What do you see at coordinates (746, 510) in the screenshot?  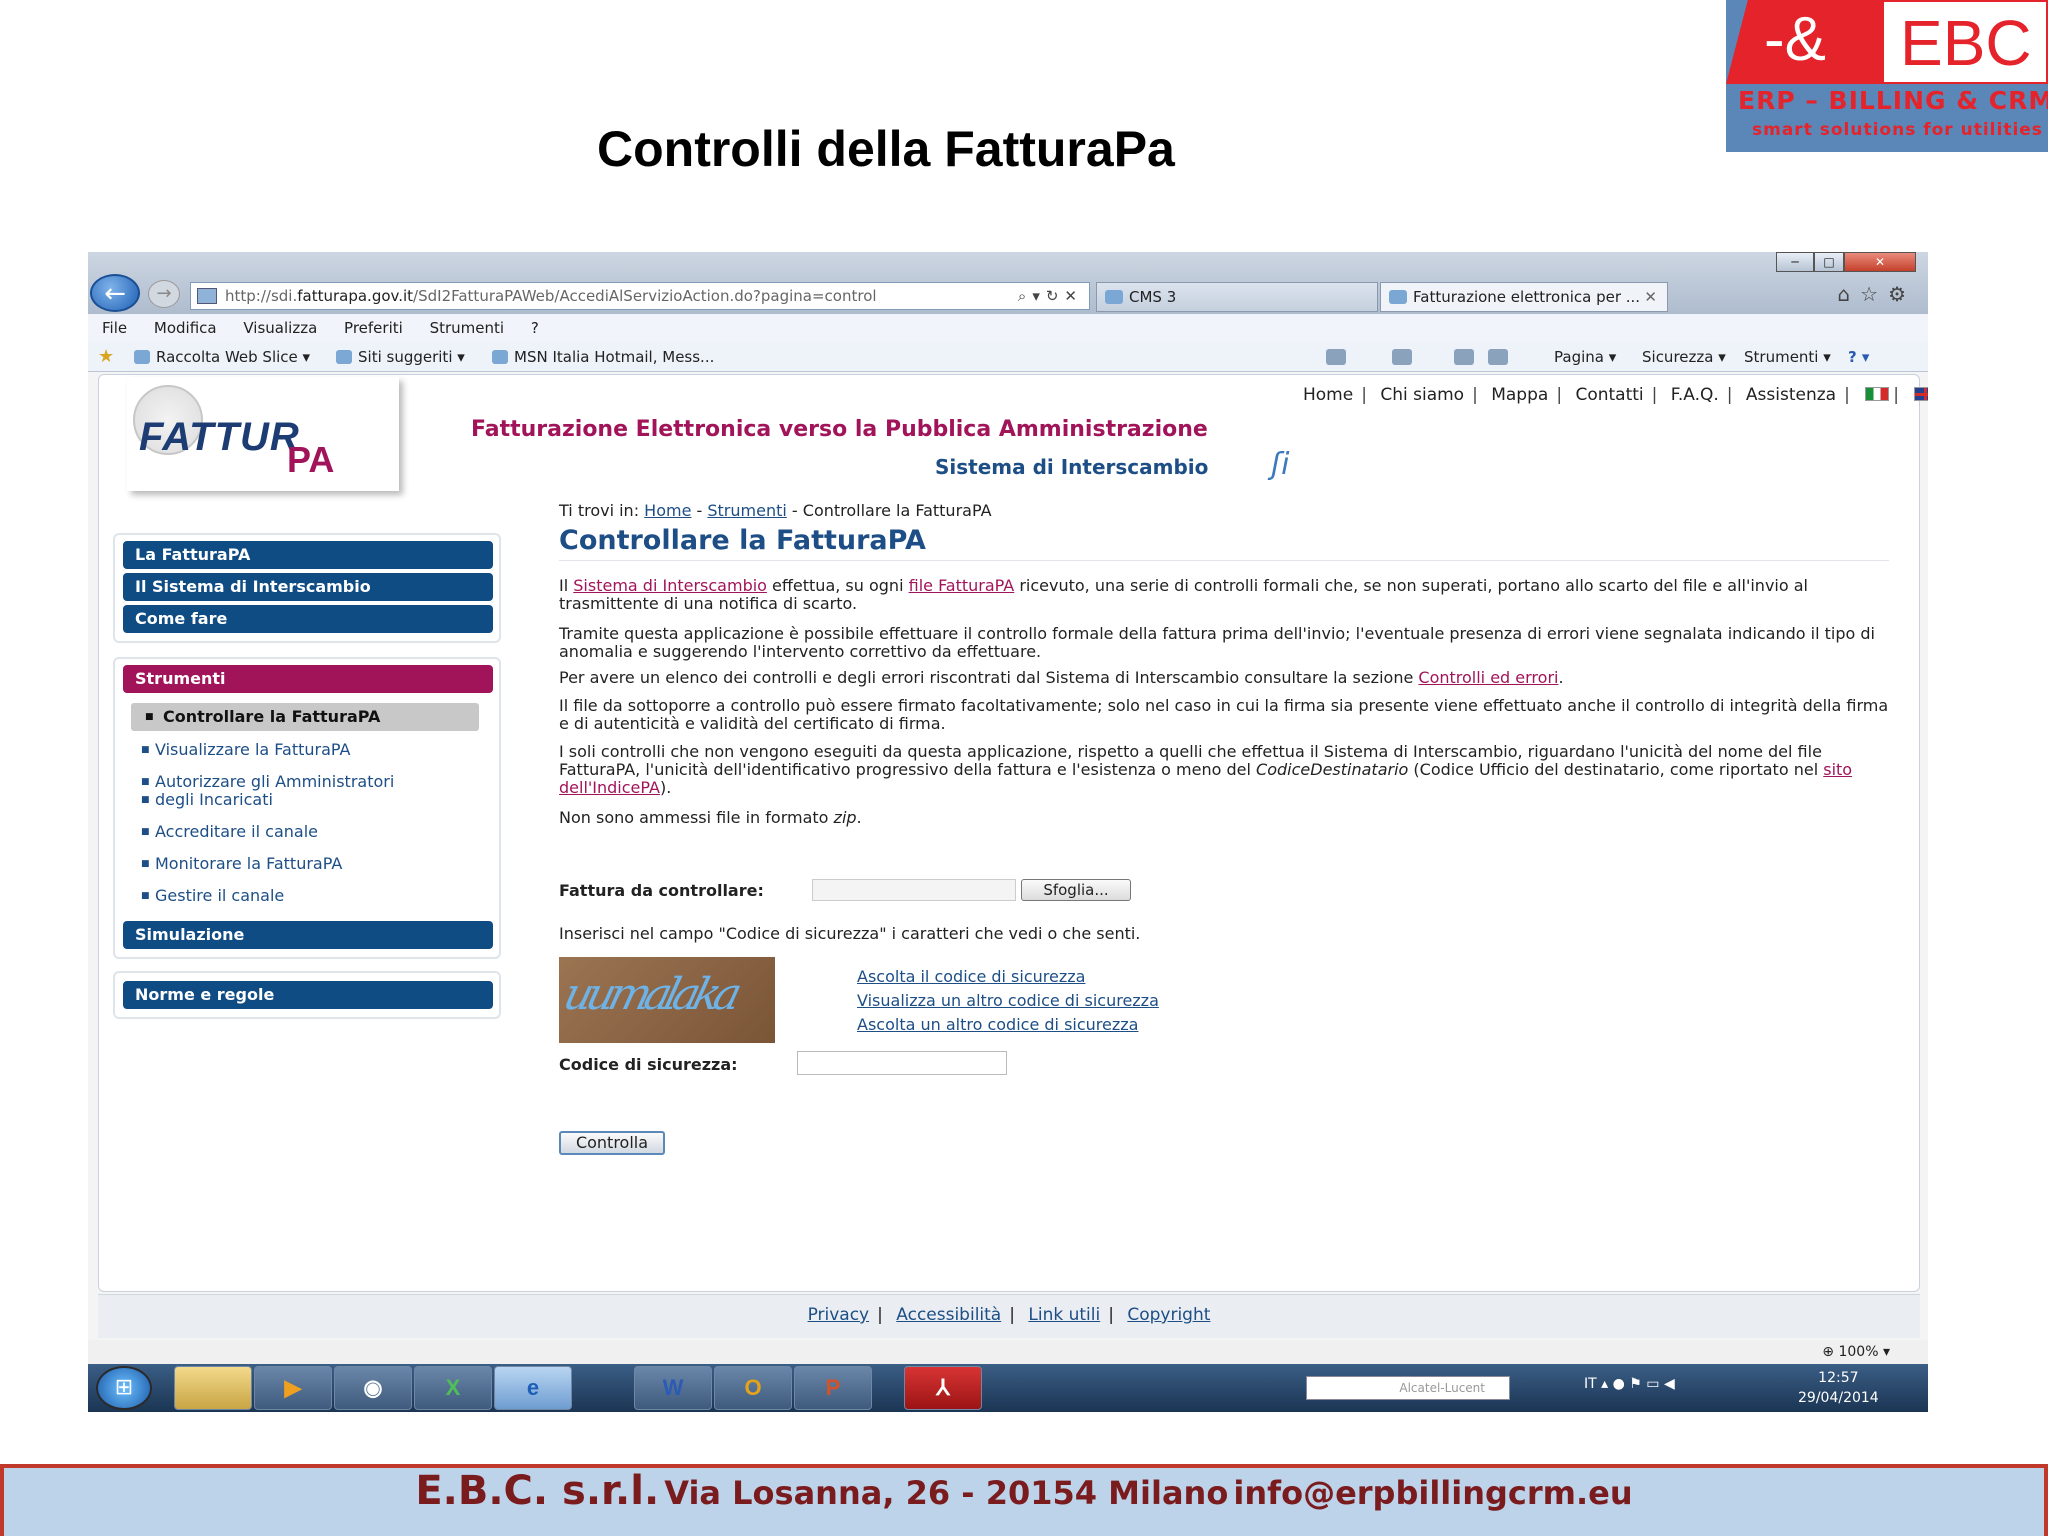 I see `breadcrumb-strumenti: Strumenti` at bounding box center [746, 510].